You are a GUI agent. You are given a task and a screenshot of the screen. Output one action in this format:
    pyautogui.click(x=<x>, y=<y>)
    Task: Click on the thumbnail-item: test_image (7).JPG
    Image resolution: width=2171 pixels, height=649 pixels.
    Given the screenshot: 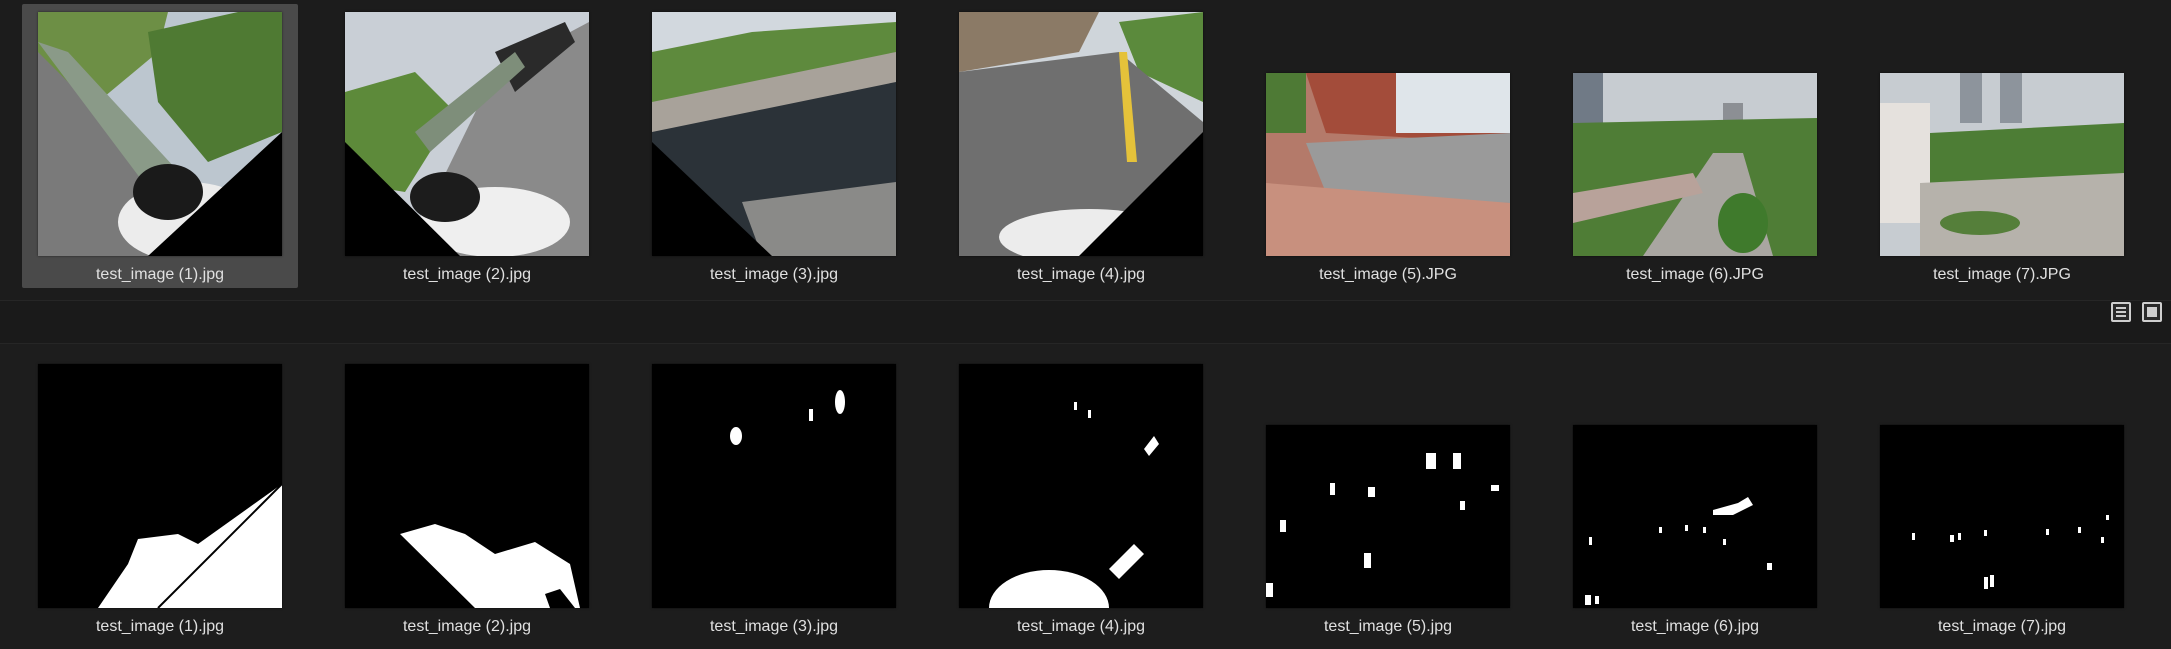 What is the action you would take?
    pyautogui.click(x=2002, y=146)
    